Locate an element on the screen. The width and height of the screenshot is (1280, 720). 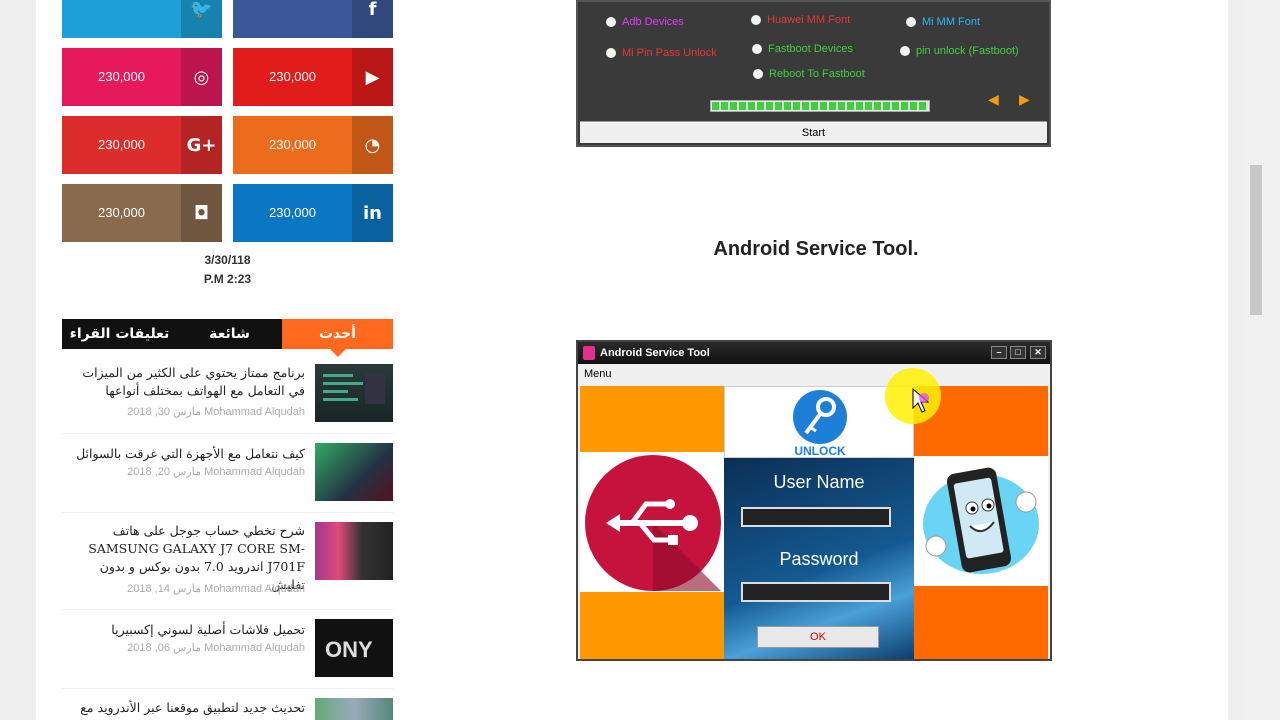
social-counter-rss: 230,000 ◔ is located at coordinates (313, 145).